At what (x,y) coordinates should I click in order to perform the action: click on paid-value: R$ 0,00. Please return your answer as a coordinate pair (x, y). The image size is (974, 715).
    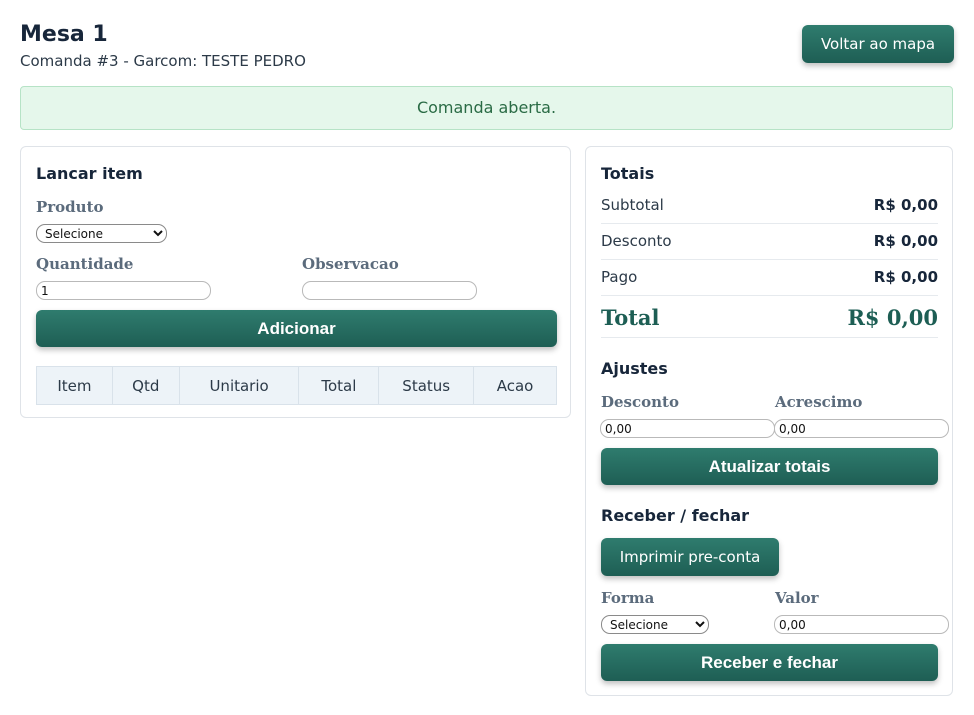
    Looking at the image, I should click on (905, 277).